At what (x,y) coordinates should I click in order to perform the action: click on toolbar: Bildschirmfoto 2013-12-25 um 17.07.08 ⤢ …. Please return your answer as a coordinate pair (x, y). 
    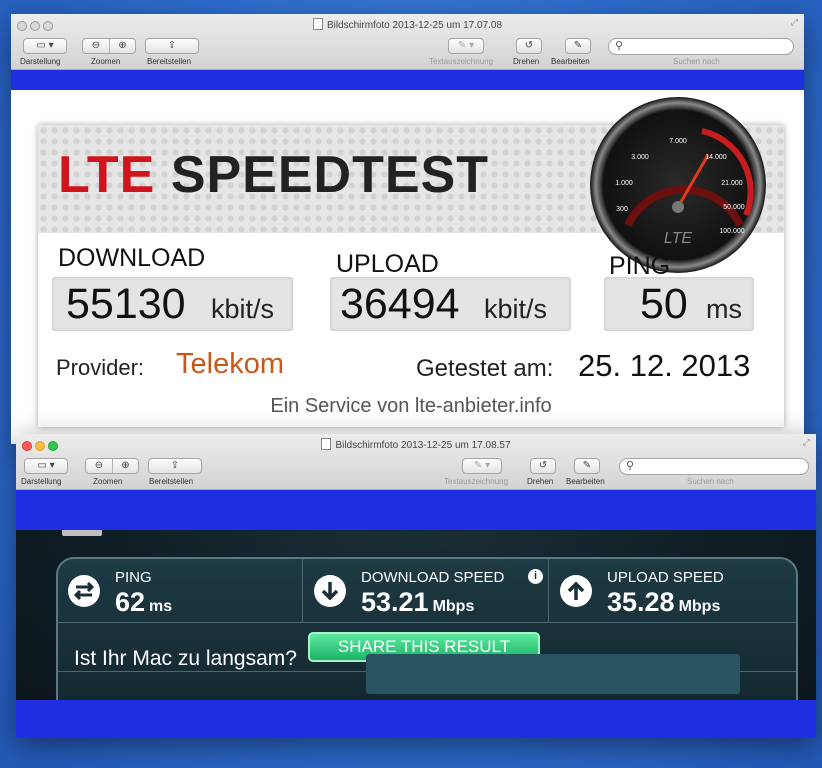
    Looking at the image, I should click on (407, 42).